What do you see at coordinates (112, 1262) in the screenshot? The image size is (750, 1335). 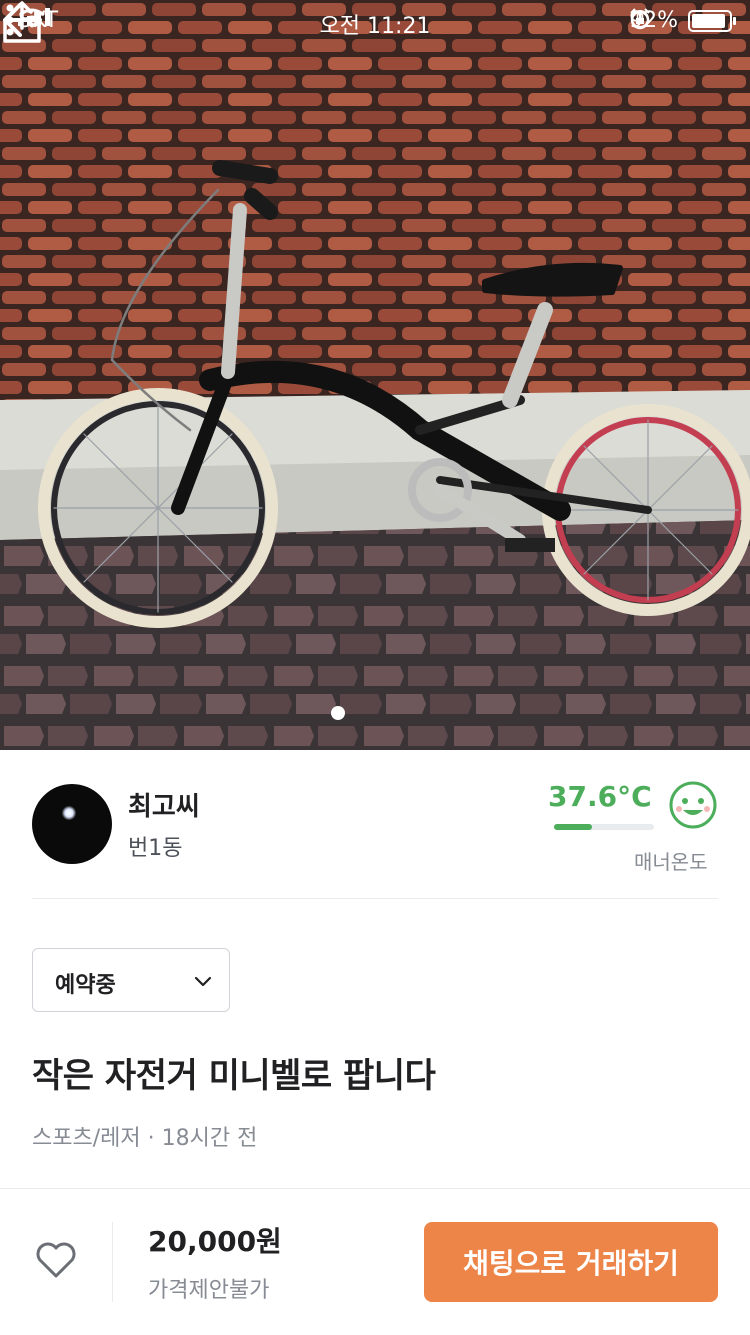 I see `vertical-divider` at bounding box center [112, 1262].